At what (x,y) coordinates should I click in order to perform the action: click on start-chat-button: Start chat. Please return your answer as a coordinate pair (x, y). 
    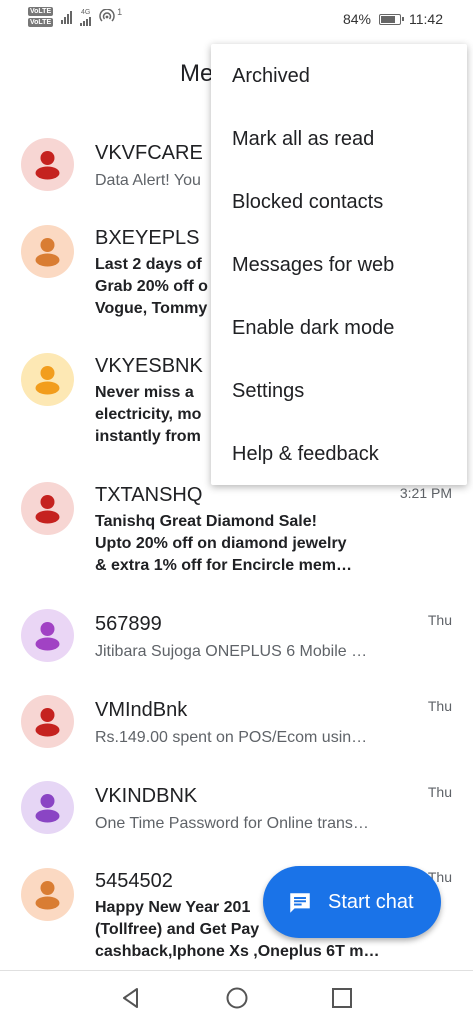
    Looking at the image, I should click on (352, 902).